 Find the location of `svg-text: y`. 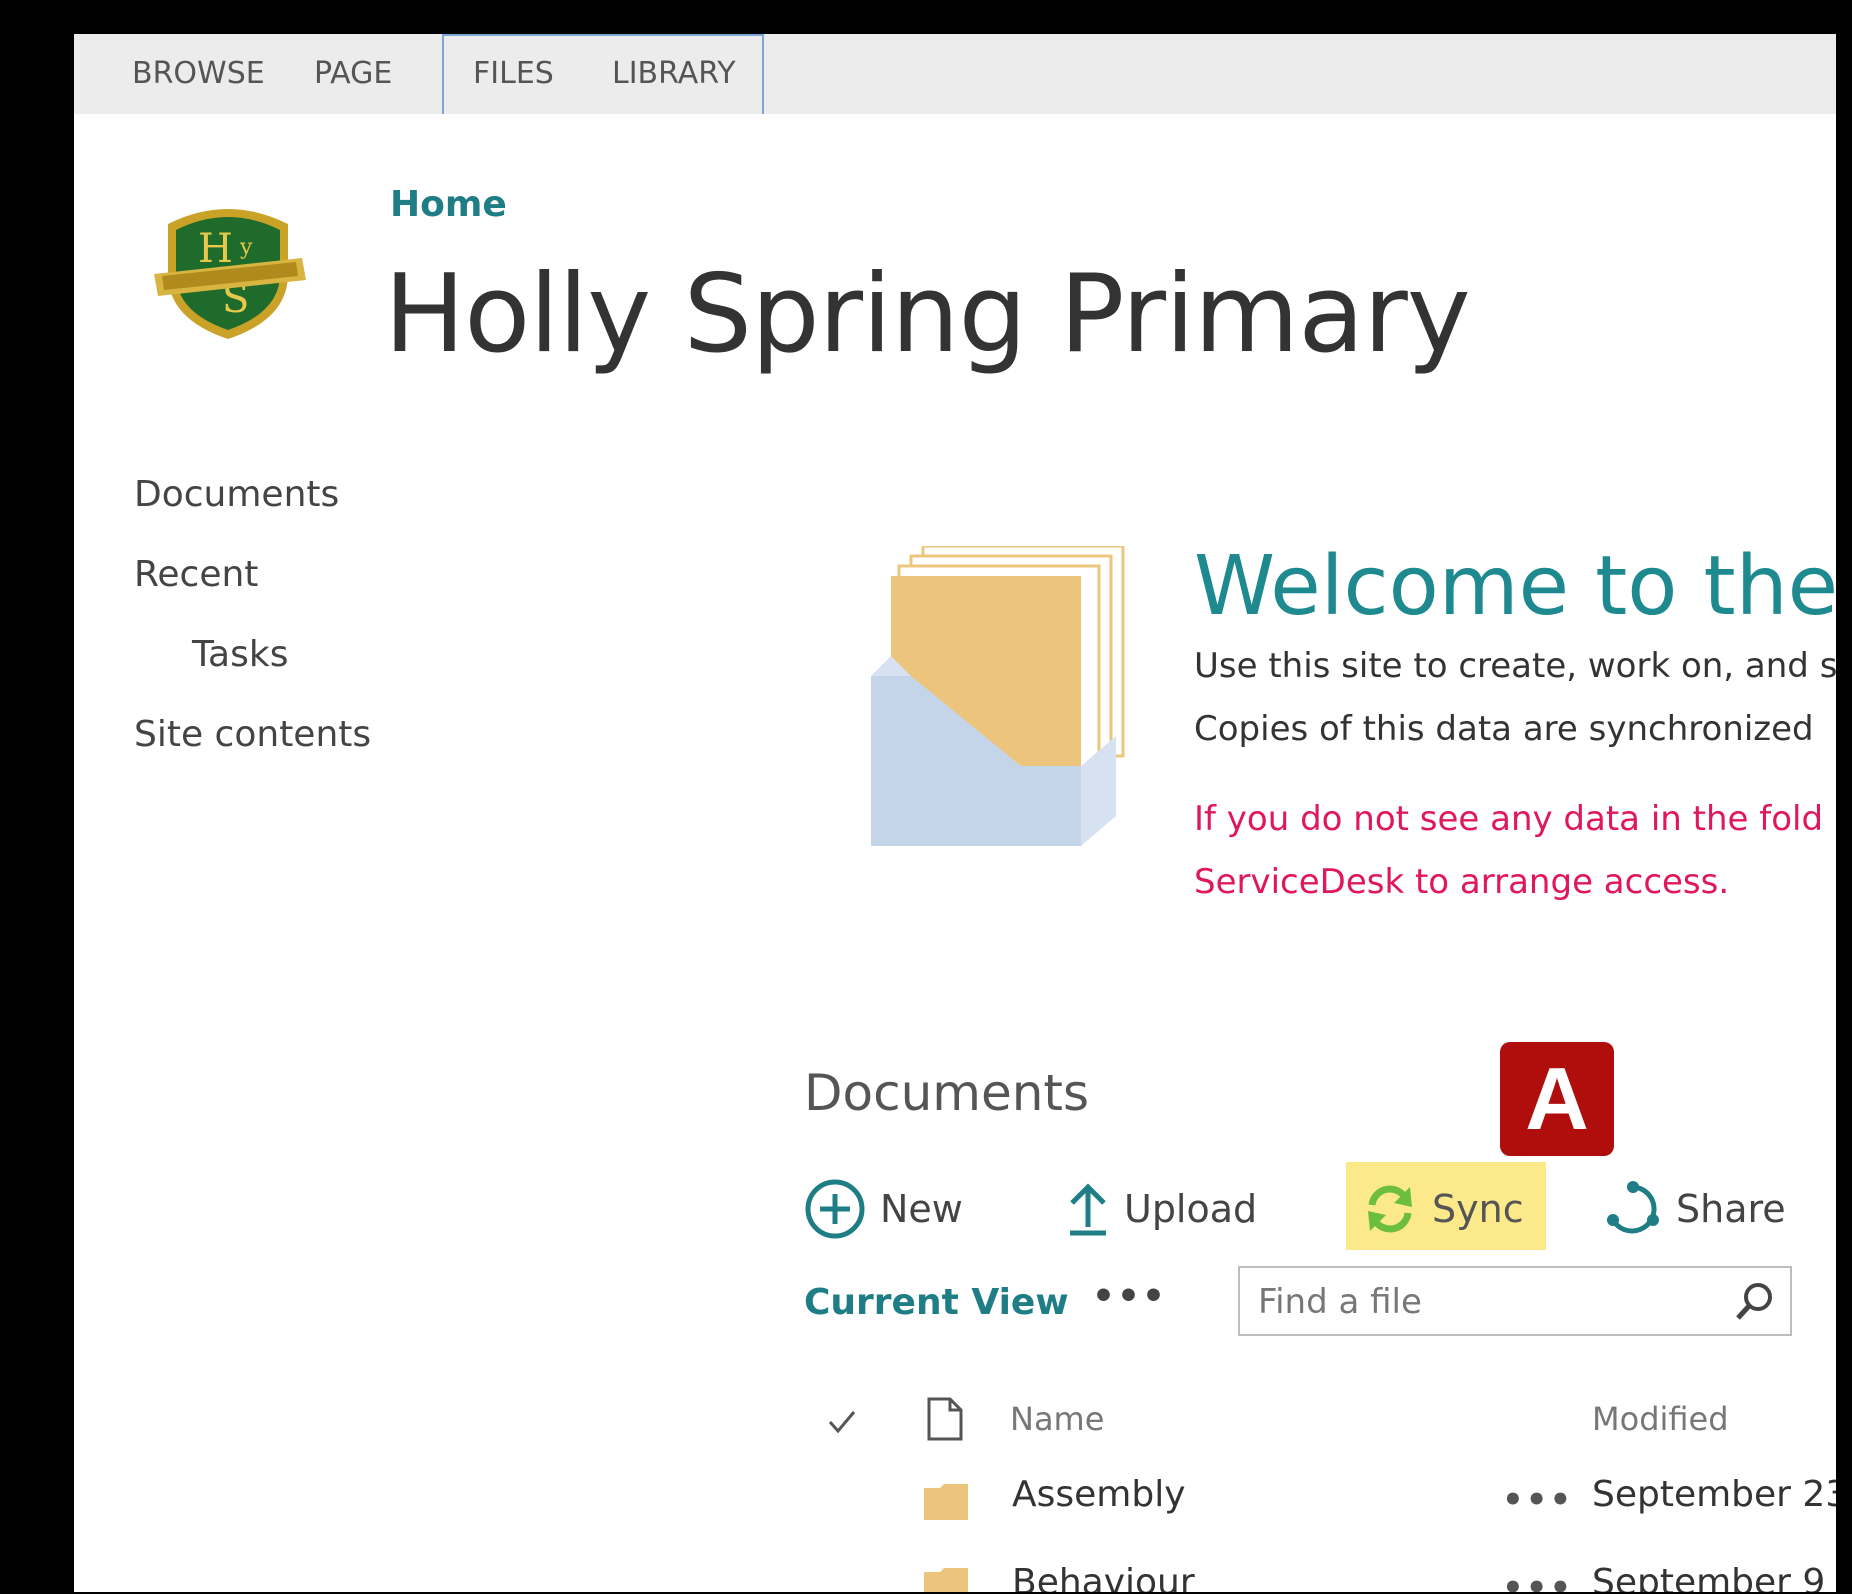

svg-text: y is located at coordinates (246, 247).